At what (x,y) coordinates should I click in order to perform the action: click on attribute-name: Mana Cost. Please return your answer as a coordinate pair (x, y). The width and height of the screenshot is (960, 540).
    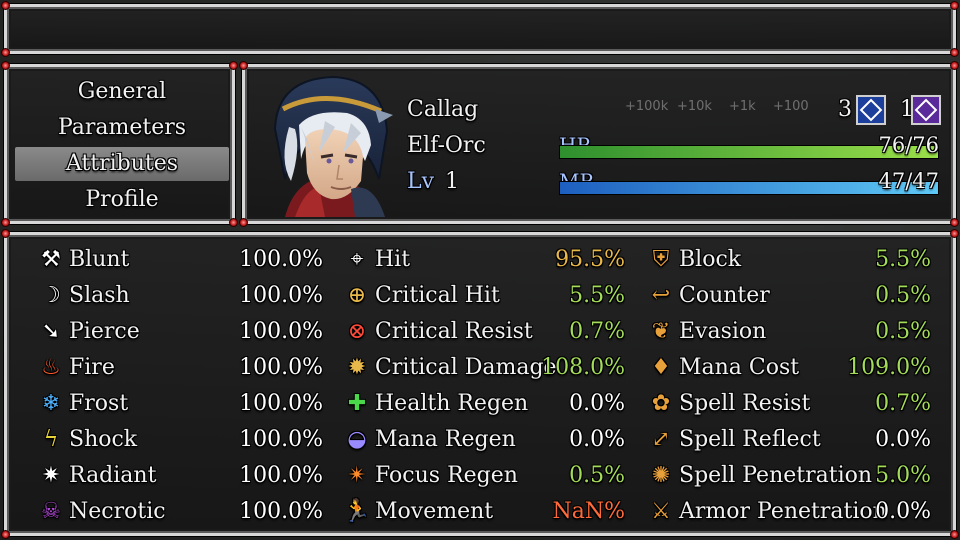
    Looking at the image, I should click on (739, 367).